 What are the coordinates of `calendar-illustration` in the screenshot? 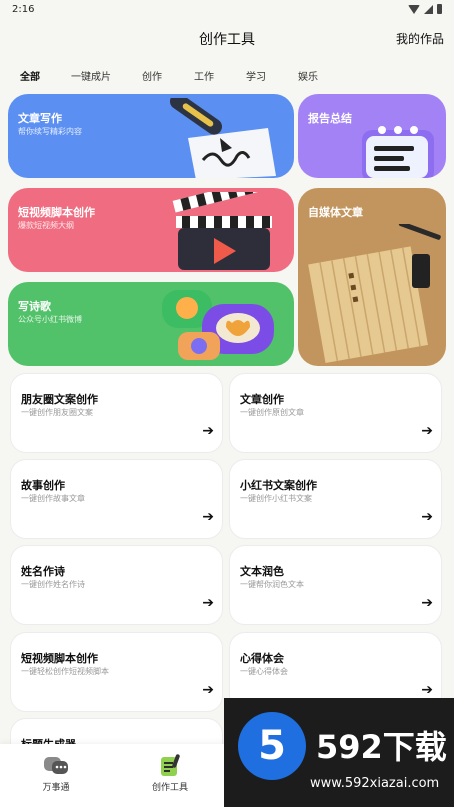 It's located at (398, 152).